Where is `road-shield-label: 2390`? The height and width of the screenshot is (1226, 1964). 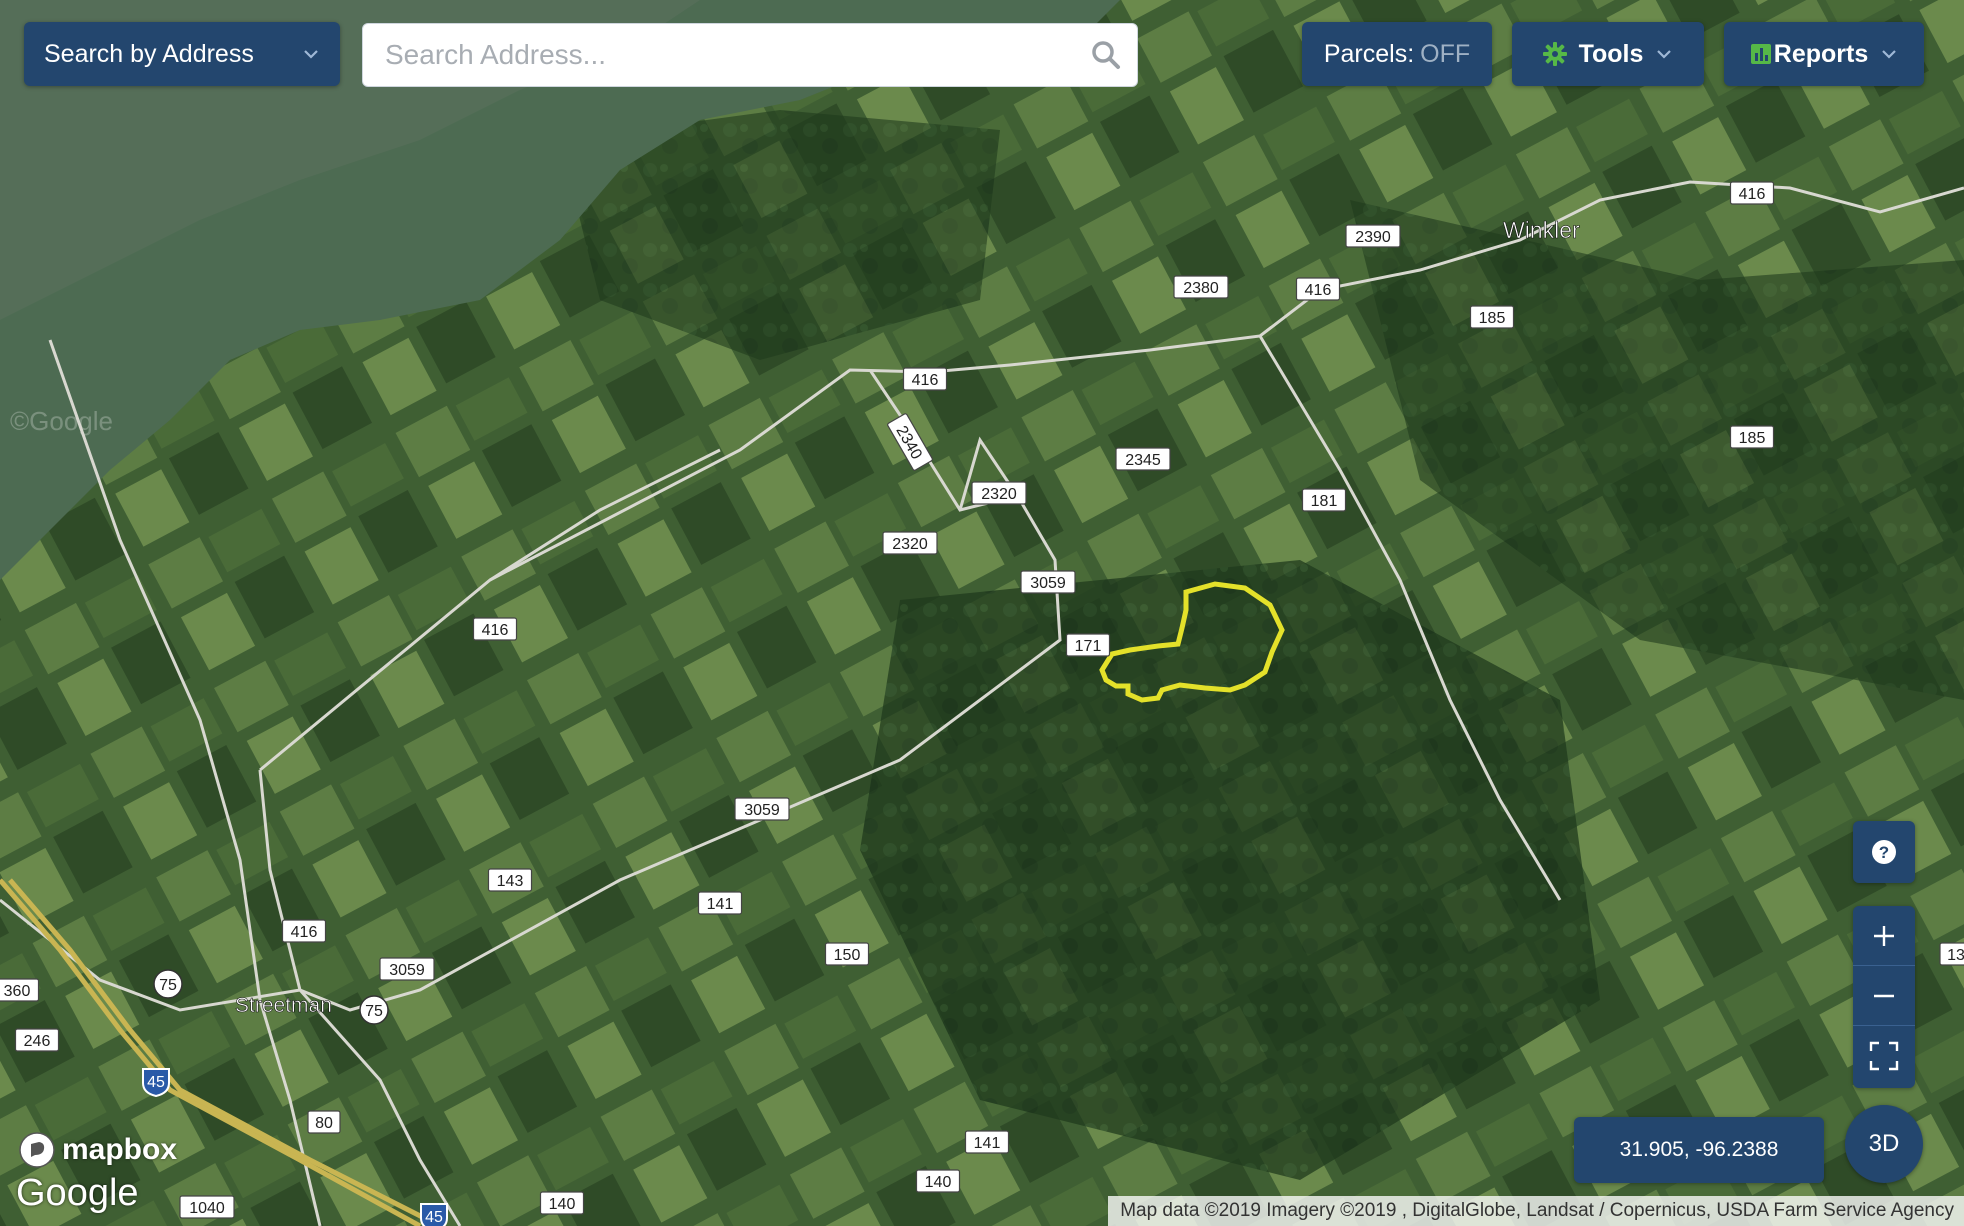 road-shield-label: 2390 is located at coordinates (1373, 237).